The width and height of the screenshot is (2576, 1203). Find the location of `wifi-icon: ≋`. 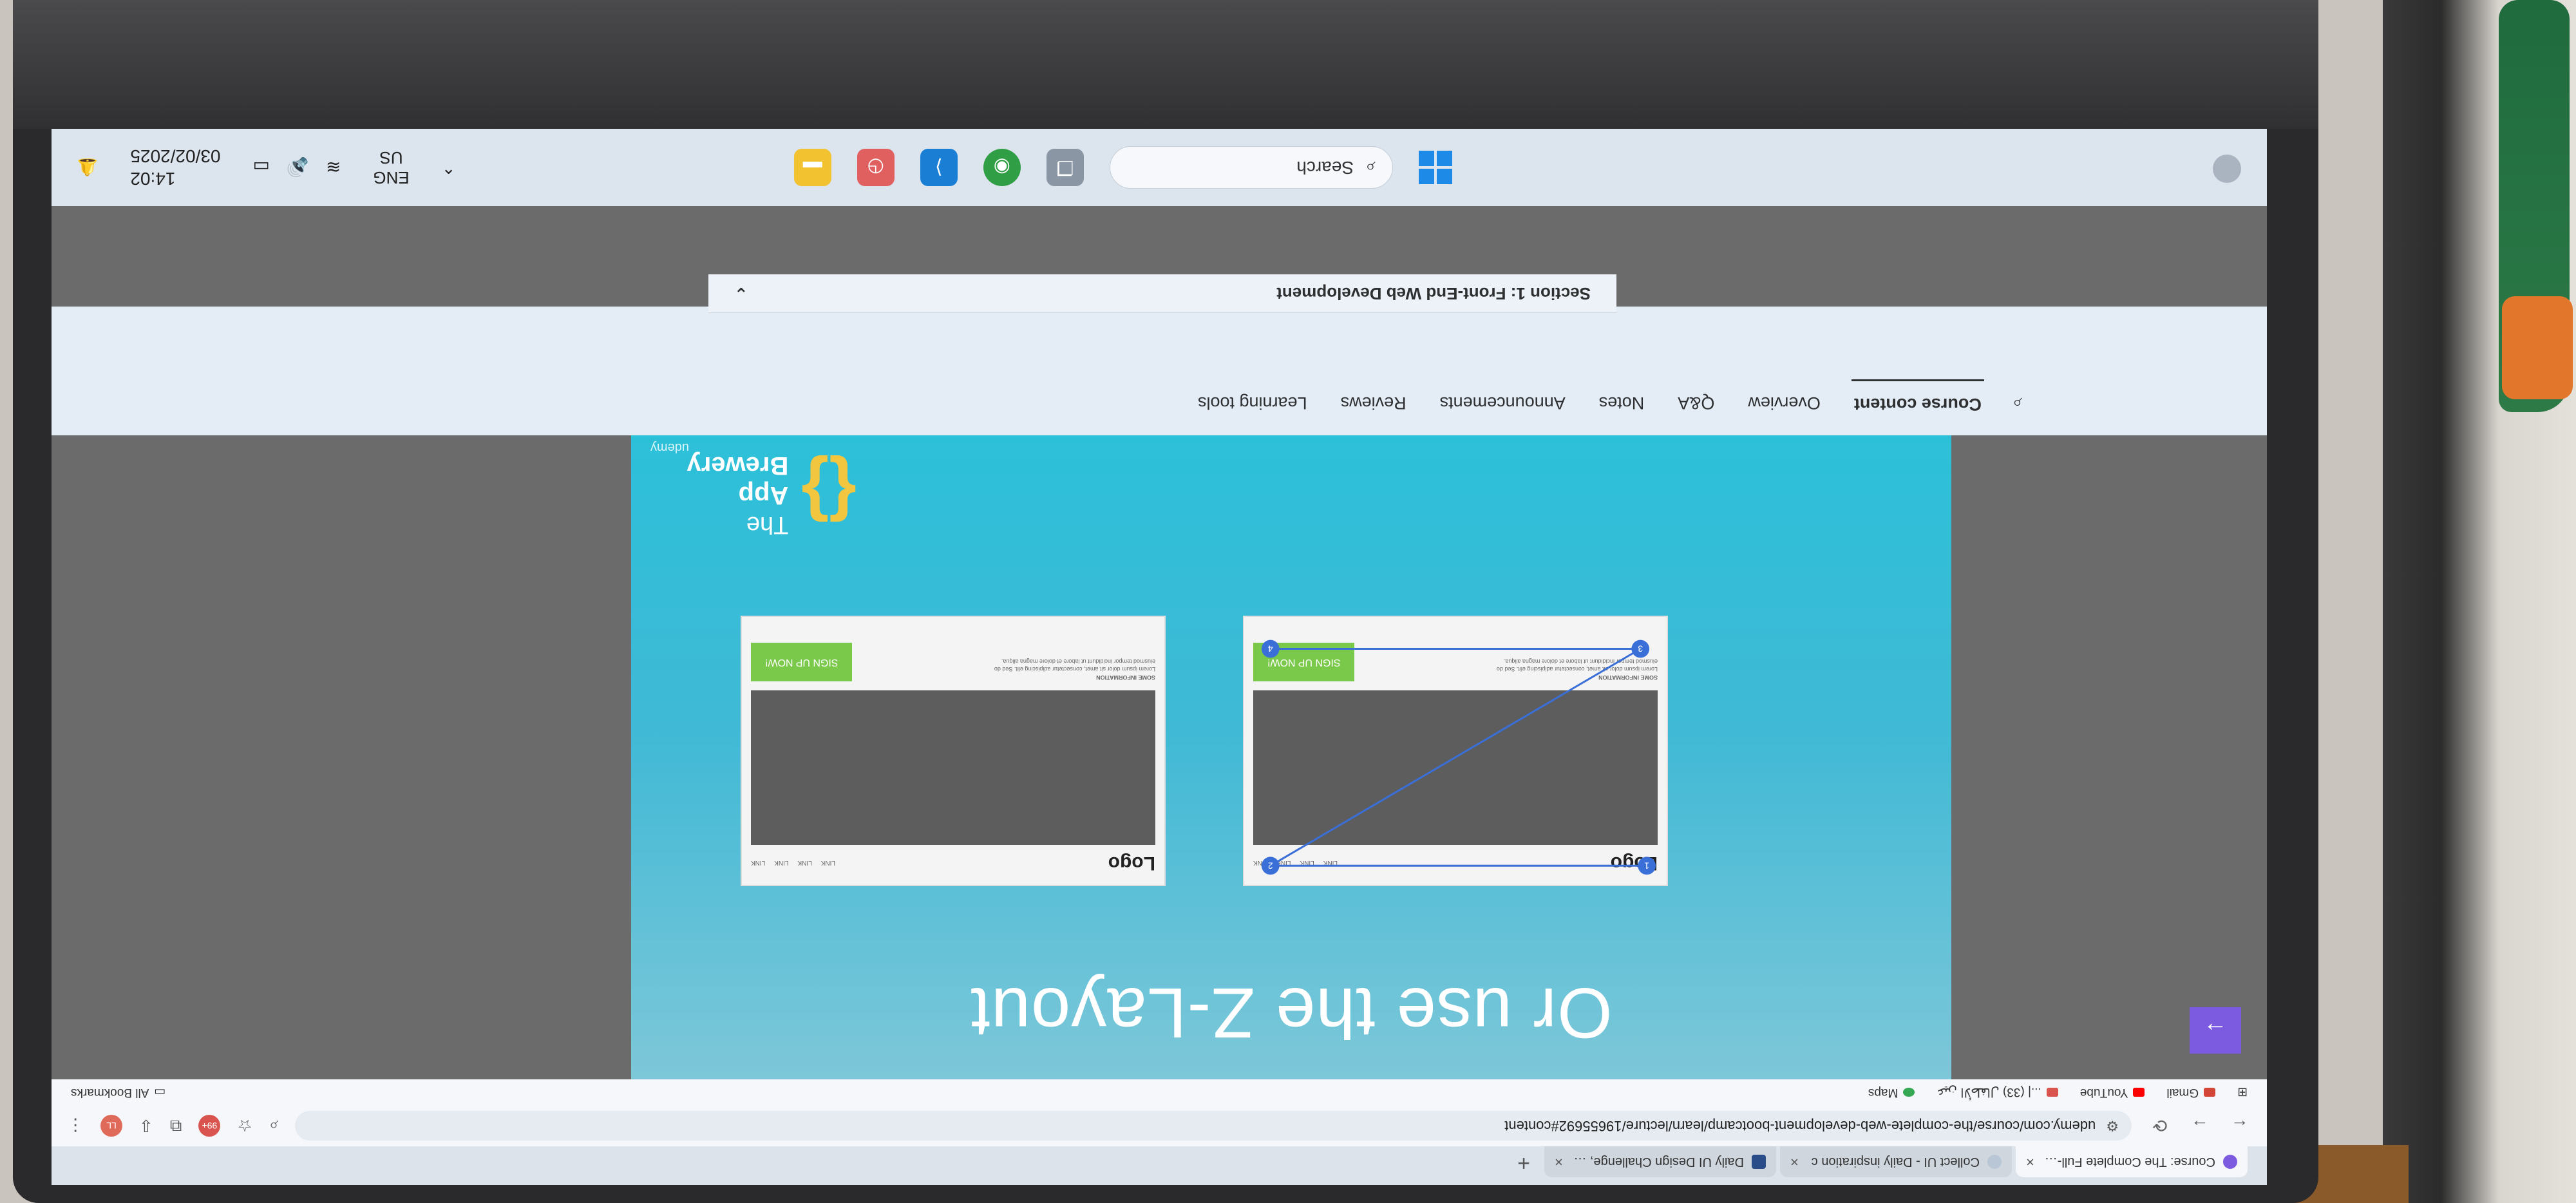

wifi-icon: ≋ is located at coordinates (333, 167).